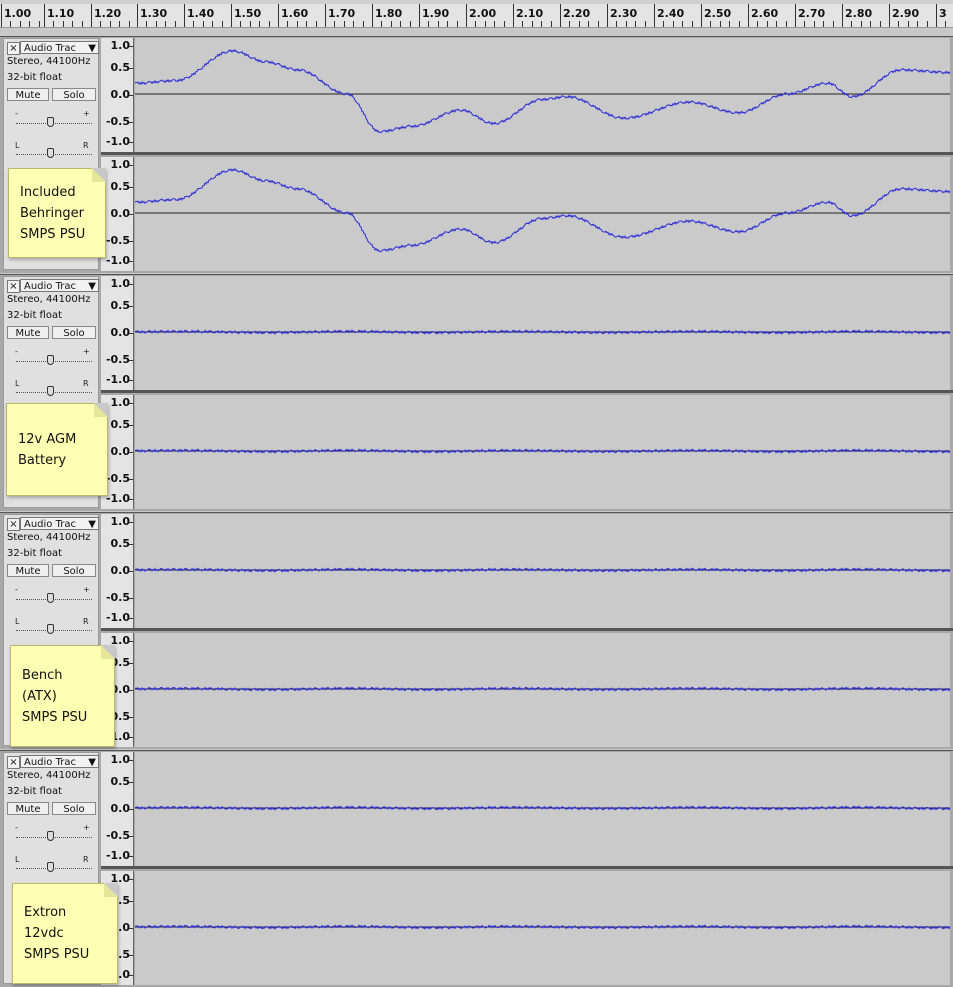 The image size is (953, 987). I want to click on channel-amplitude-axis: 1.0 0.5 0.0 -0.5 -1.0, so click(117, 571).